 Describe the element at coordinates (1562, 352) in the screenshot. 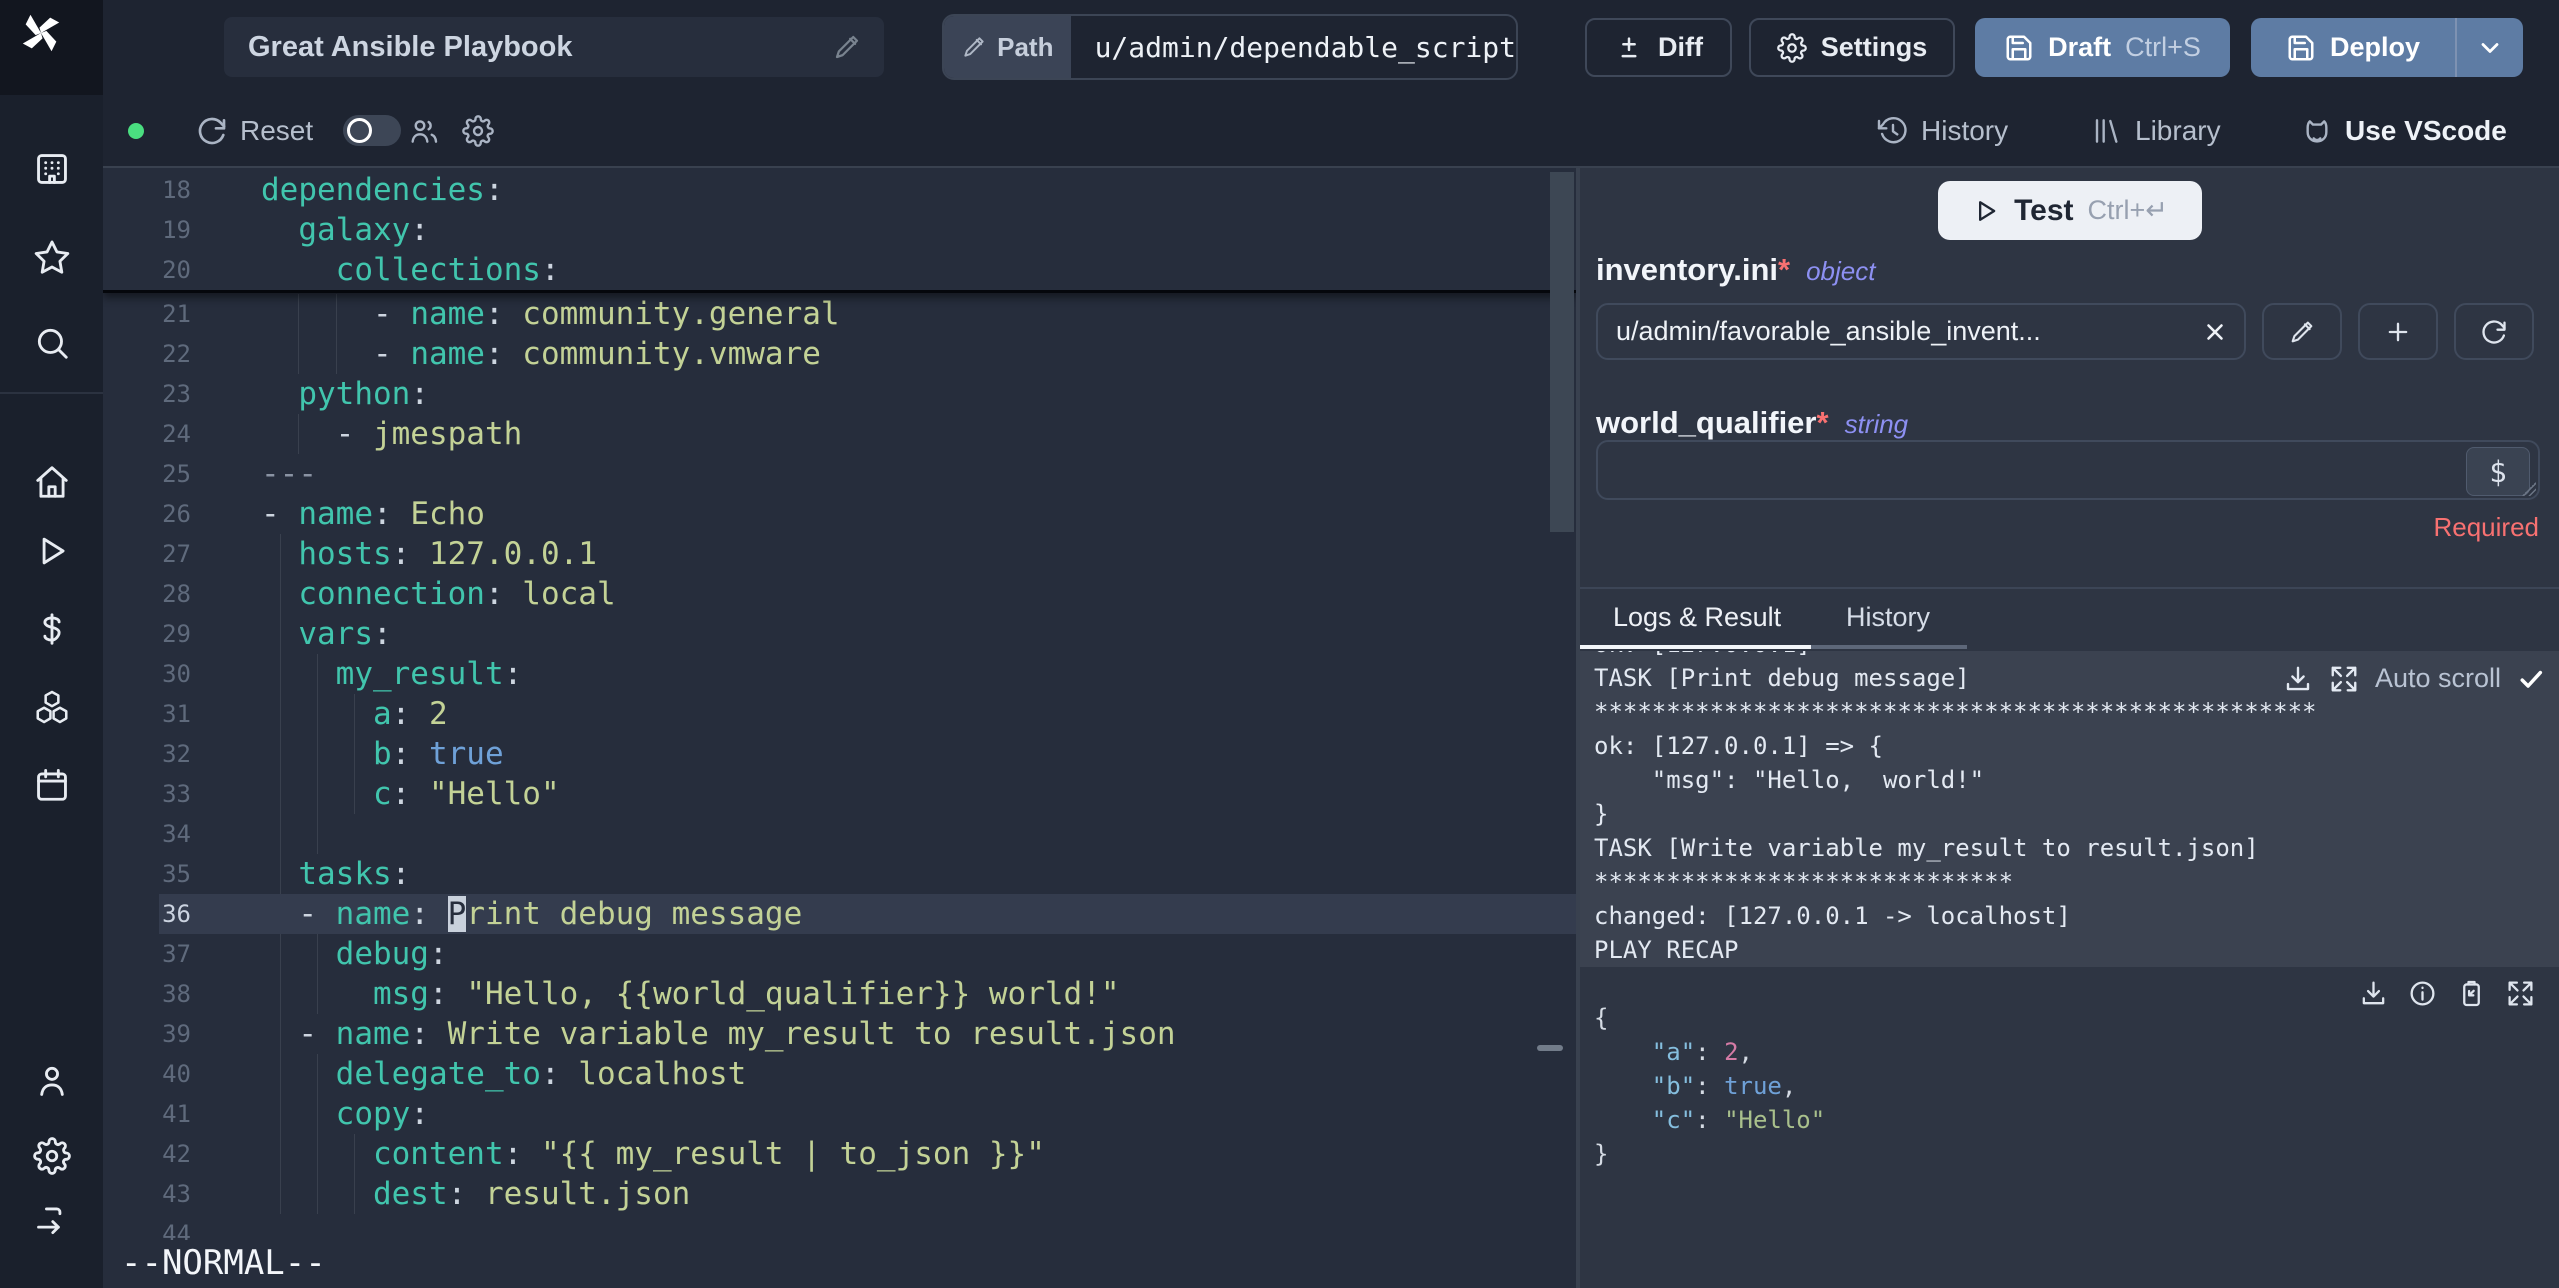

I see `editor-scrollbar` at that location.